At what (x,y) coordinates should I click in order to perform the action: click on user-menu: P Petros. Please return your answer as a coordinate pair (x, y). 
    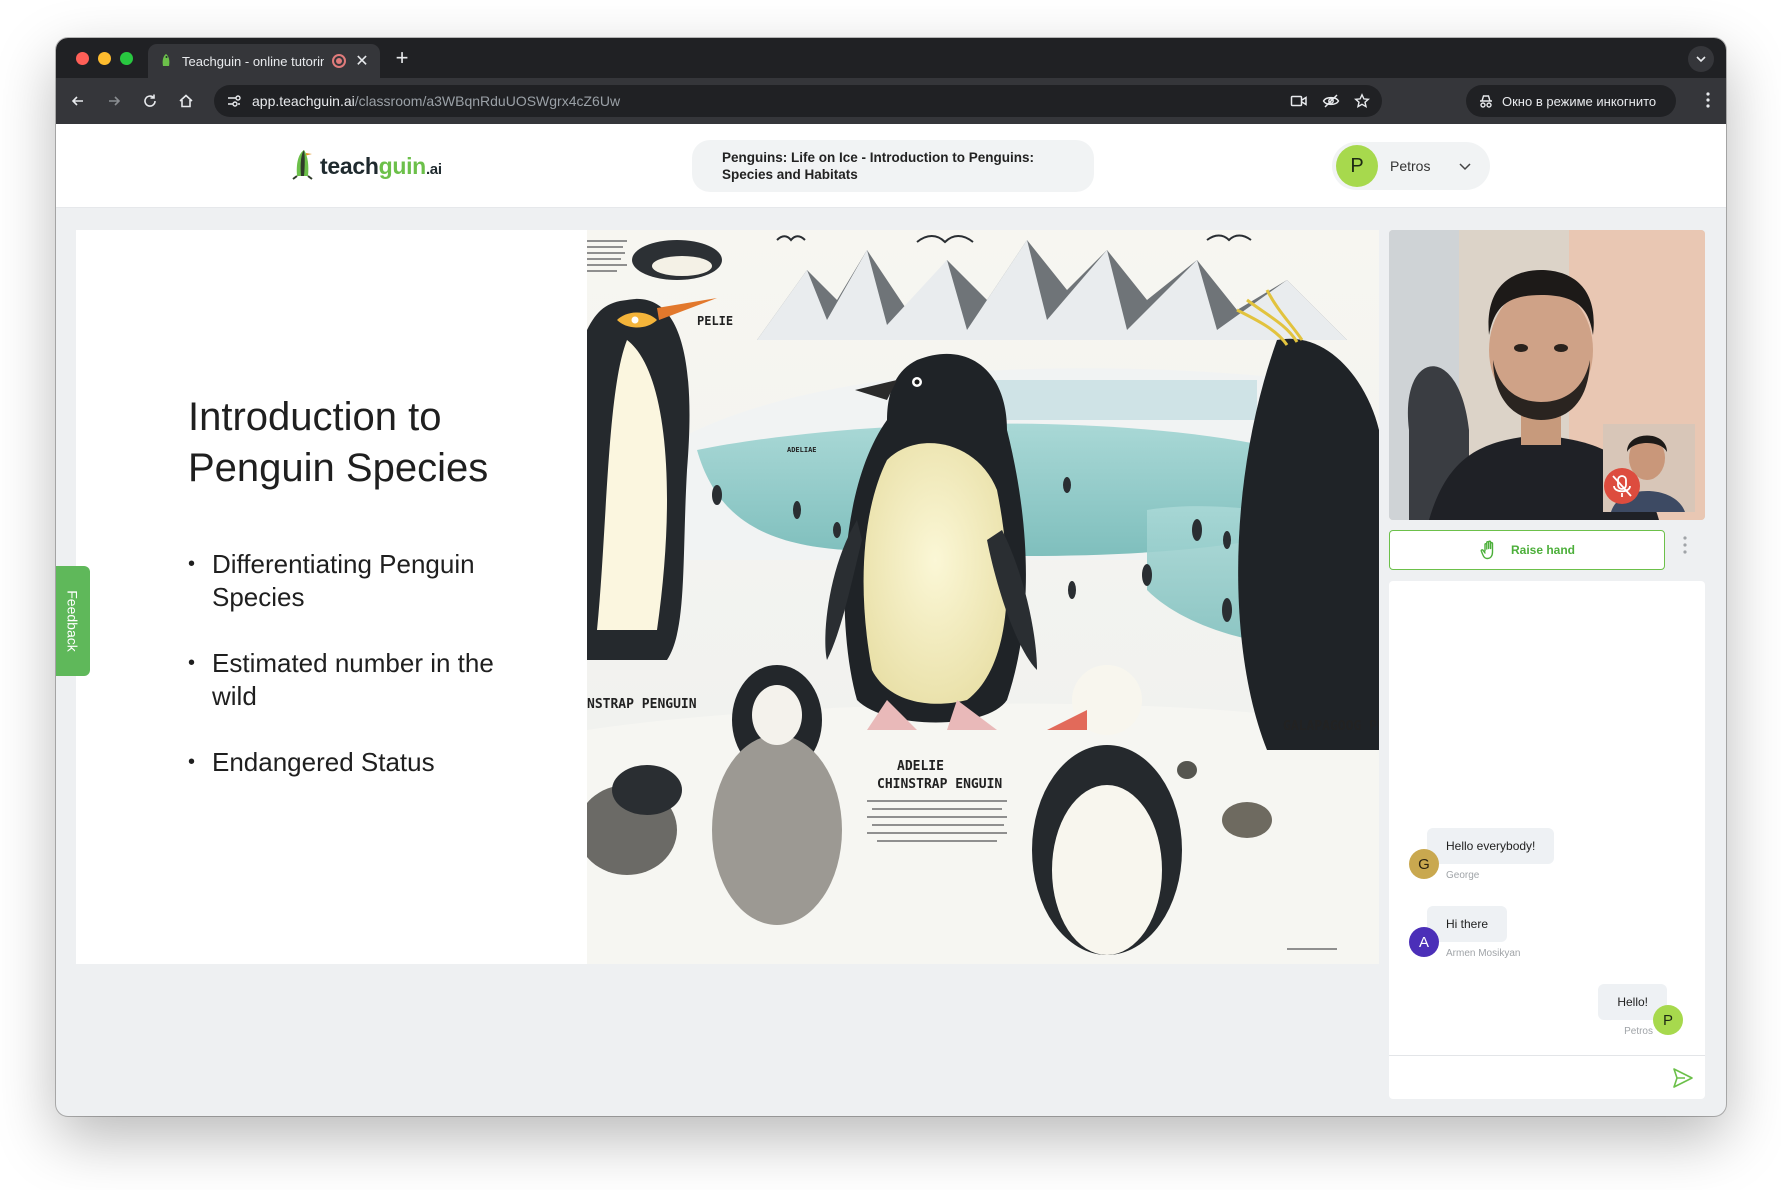
    Looking at the image, I should click on (1411, 166).